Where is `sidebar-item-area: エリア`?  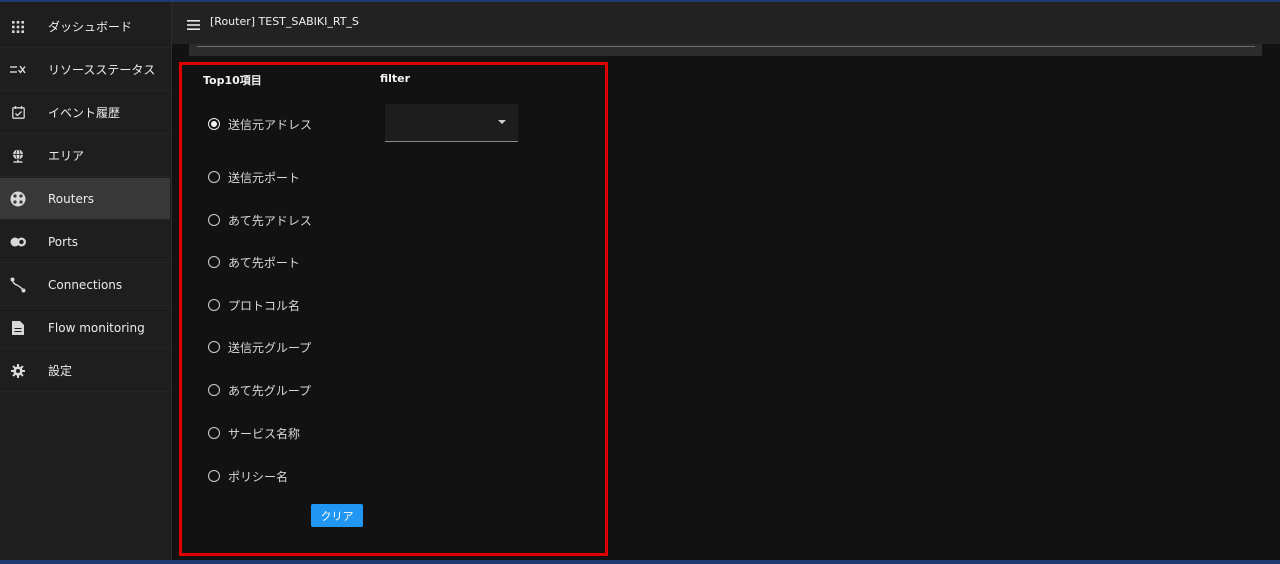
sidebar-item-area: エリア is located at coordinates (85, 156).